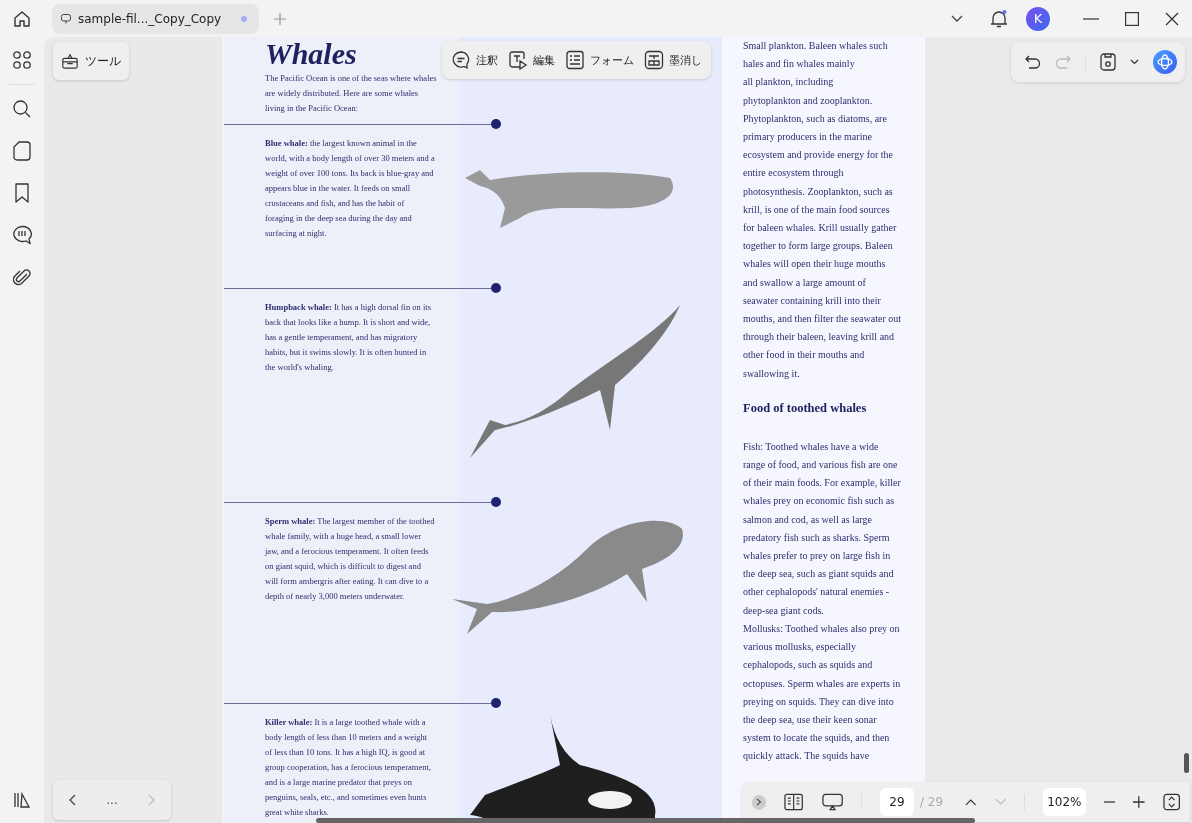 This screenshot has width=1192, height=823. Describe the element at coordinates (759, 802) in the screenshot. I see `expand-icon` at that location.